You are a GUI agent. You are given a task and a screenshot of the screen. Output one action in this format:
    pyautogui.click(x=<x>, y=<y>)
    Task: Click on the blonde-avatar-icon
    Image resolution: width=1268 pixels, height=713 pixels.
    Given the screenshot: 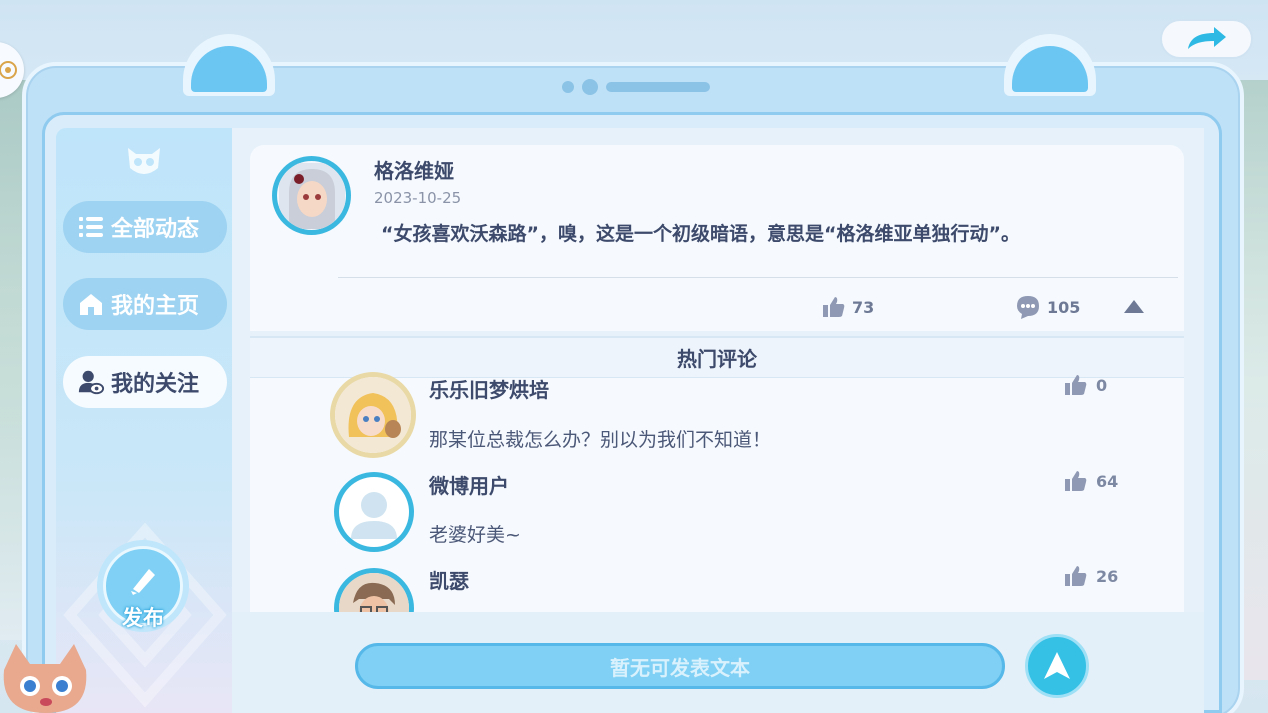 What is the action you would take?
    pyautogui.click(x=373, y=415)
    